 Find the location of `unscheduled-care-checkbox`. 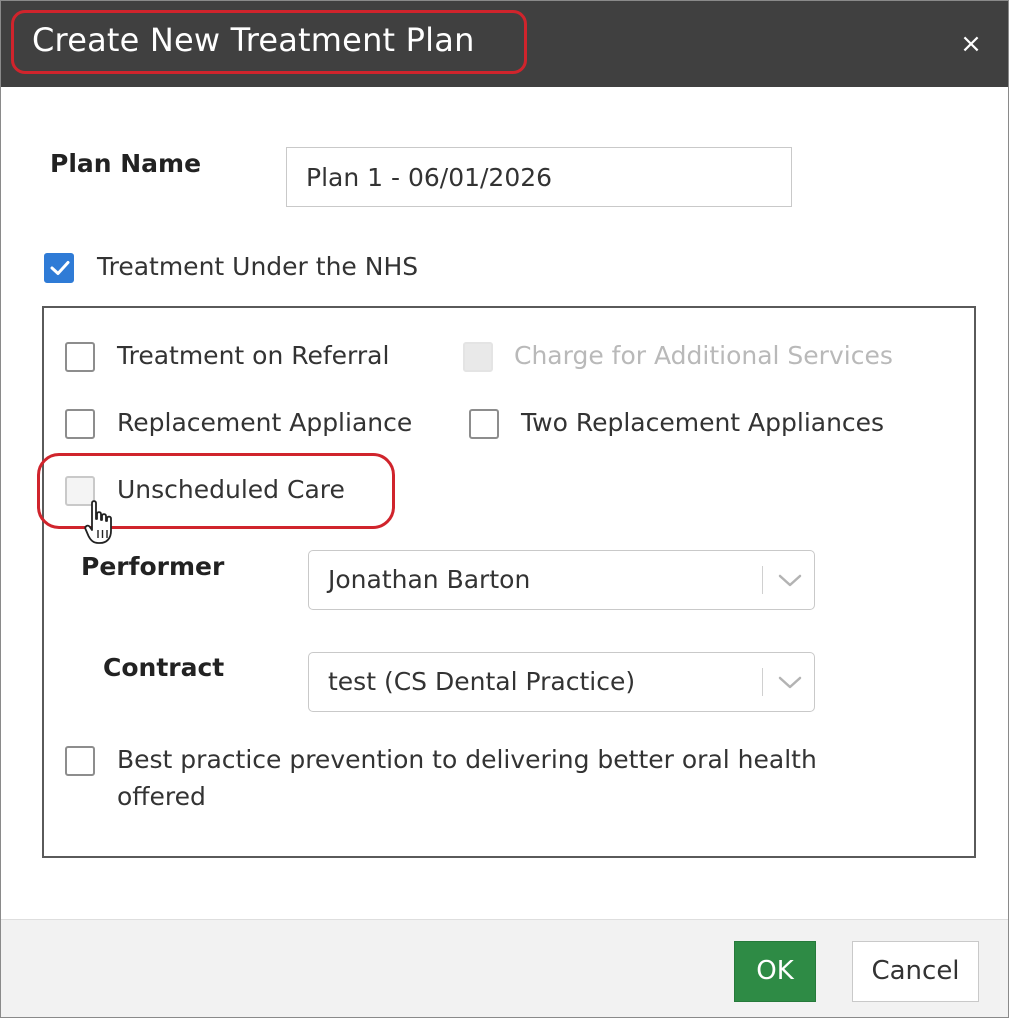

unscheduled-care-checkbox is located at coordinates (80, 491).